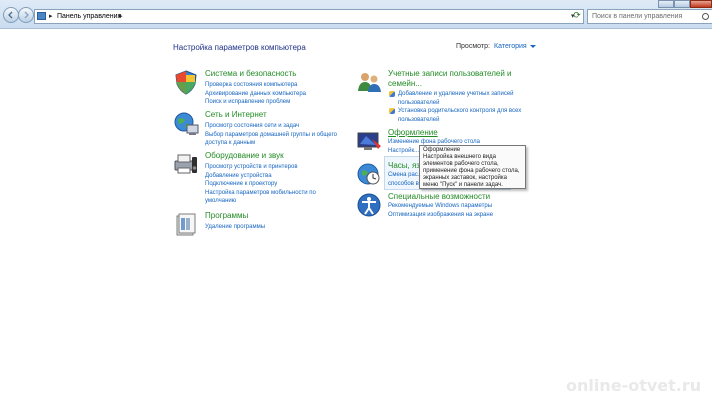 This screenshot has width=712, height=400. What do you see at coordinates (701, 4) in the screenshot?
I see `close-button` at bounding box center [701, 4].